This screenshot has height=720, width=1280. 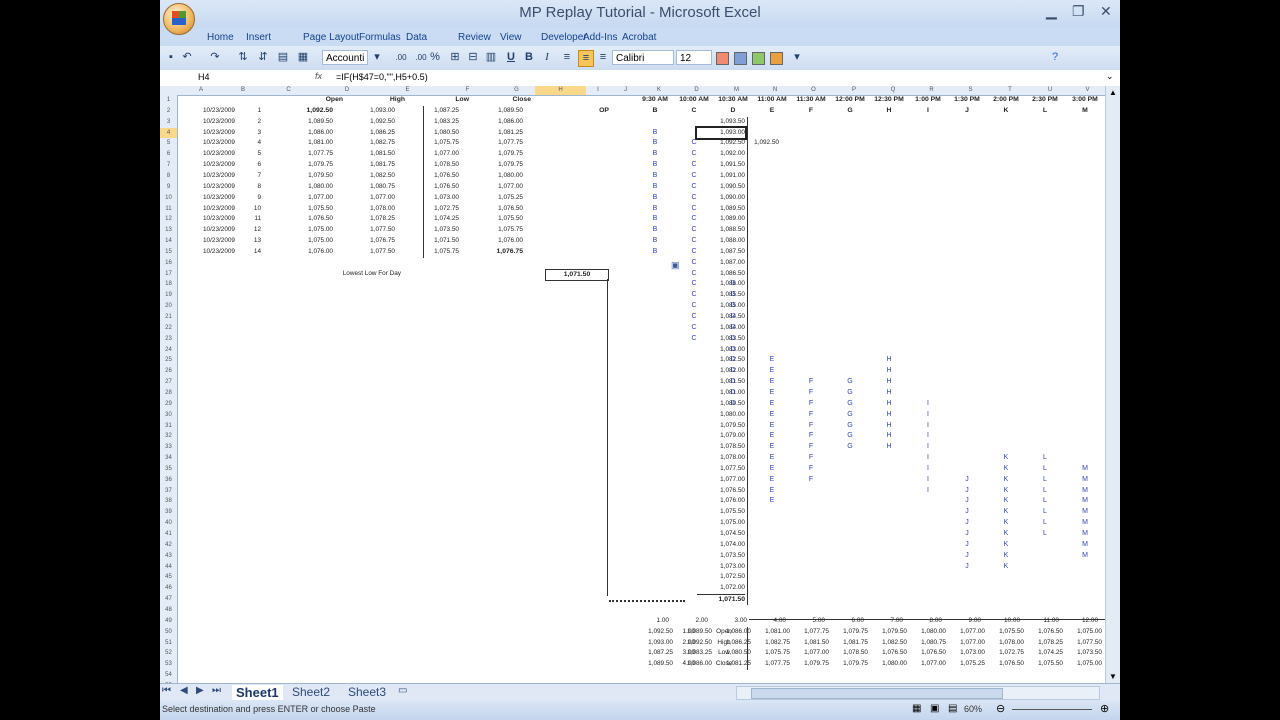 What do you see at coordinates (511, 57) in the screenshot?
I see `underline-button: U` at bounding box center [511, 57].